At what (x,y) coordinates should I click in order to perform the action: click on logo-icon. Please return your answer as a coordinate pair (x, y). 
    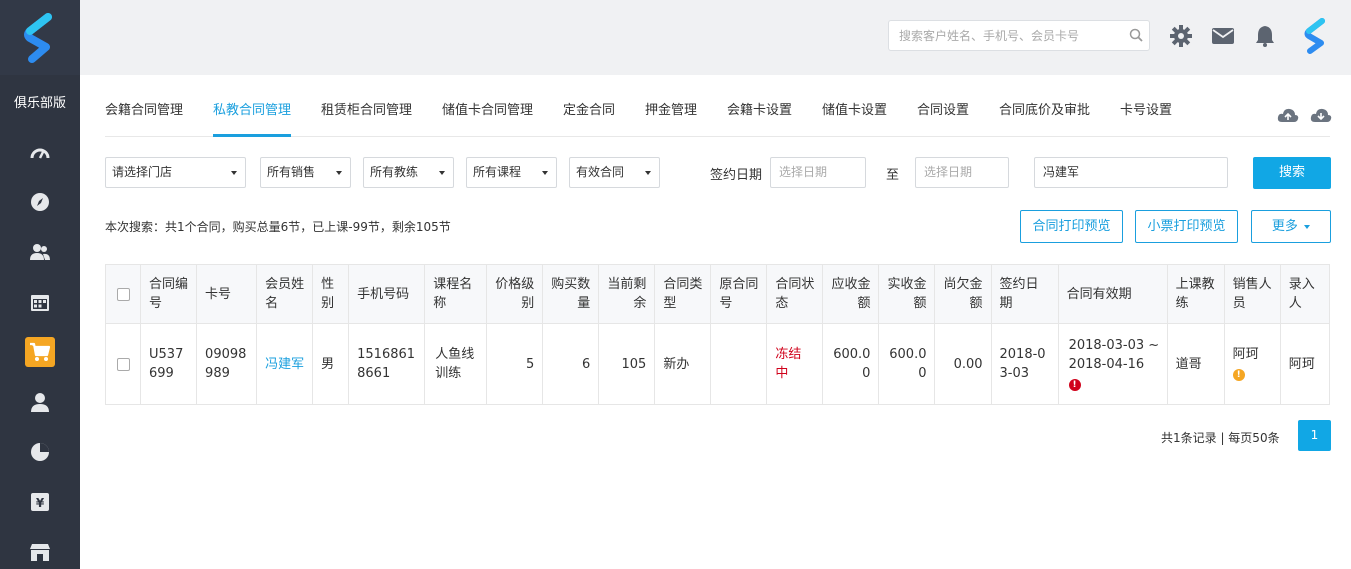
    Looking at the image, I should click on (38, 37).